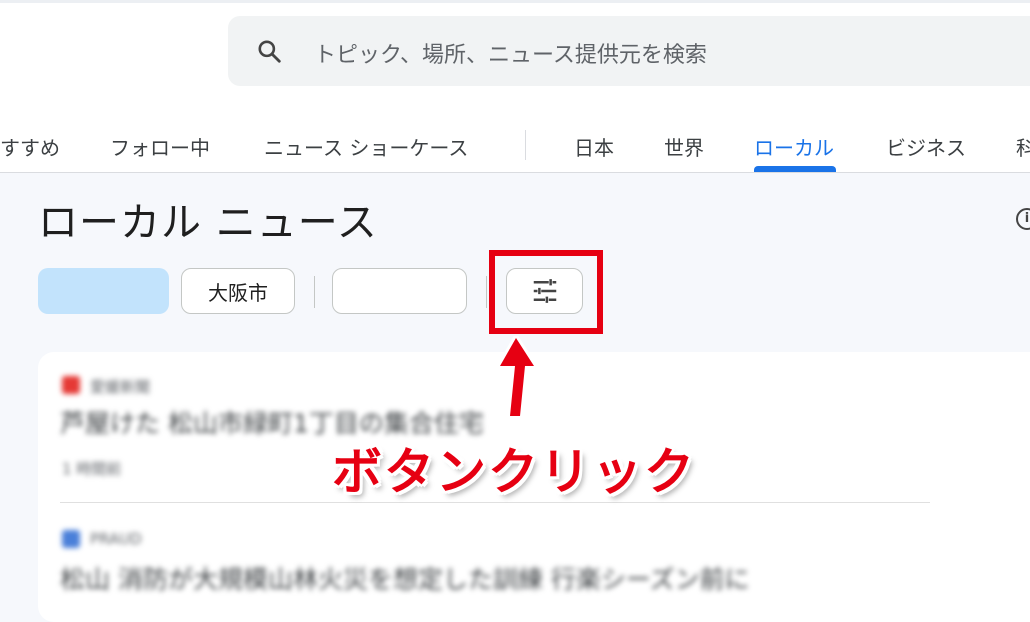 The height and width of the screenshot is (622, 1030). Describe the element at coordinates (525, 145) in the screenshot. I see `nav-divider` at that location.